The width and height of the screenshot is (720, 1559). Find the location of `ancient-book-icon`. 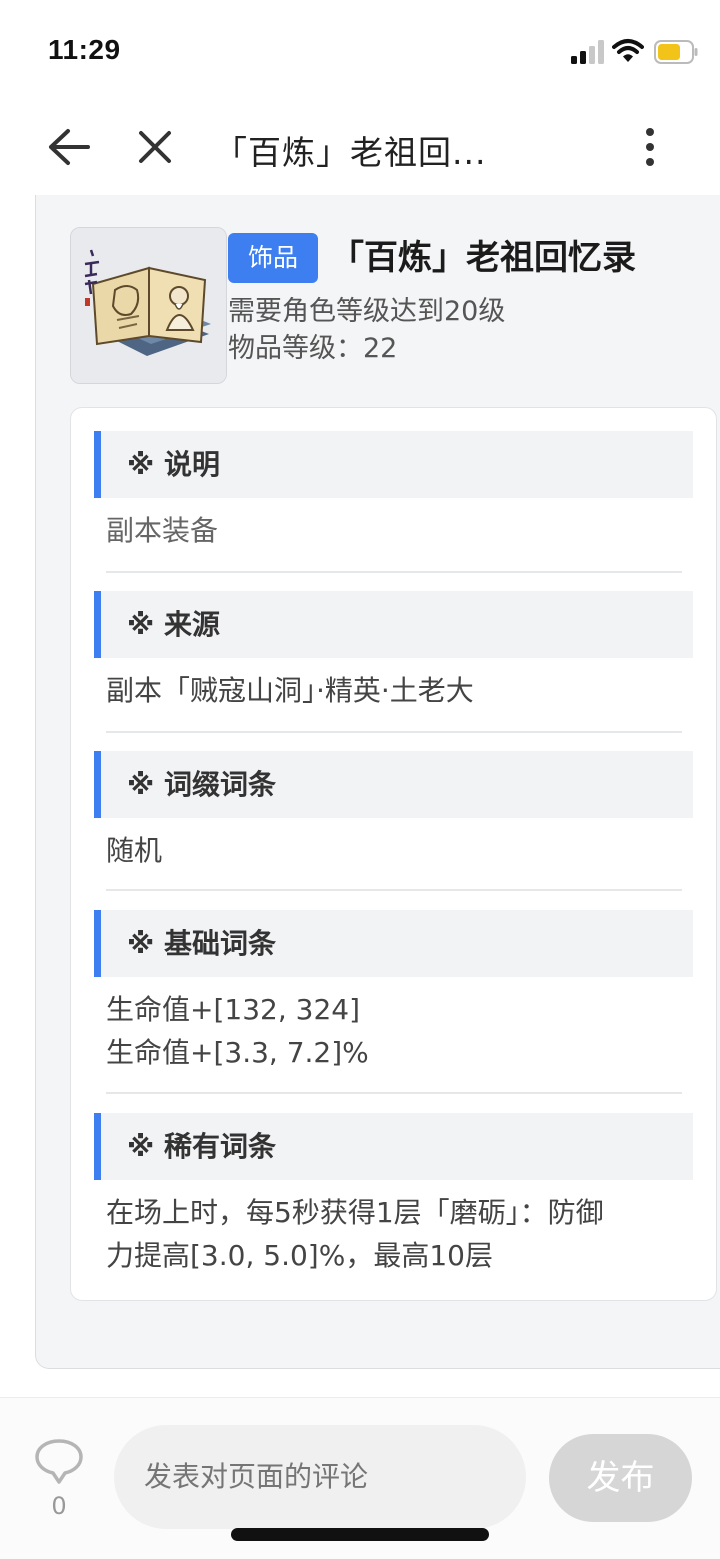

ancient-book-icon is located at coordinates (148, 305).